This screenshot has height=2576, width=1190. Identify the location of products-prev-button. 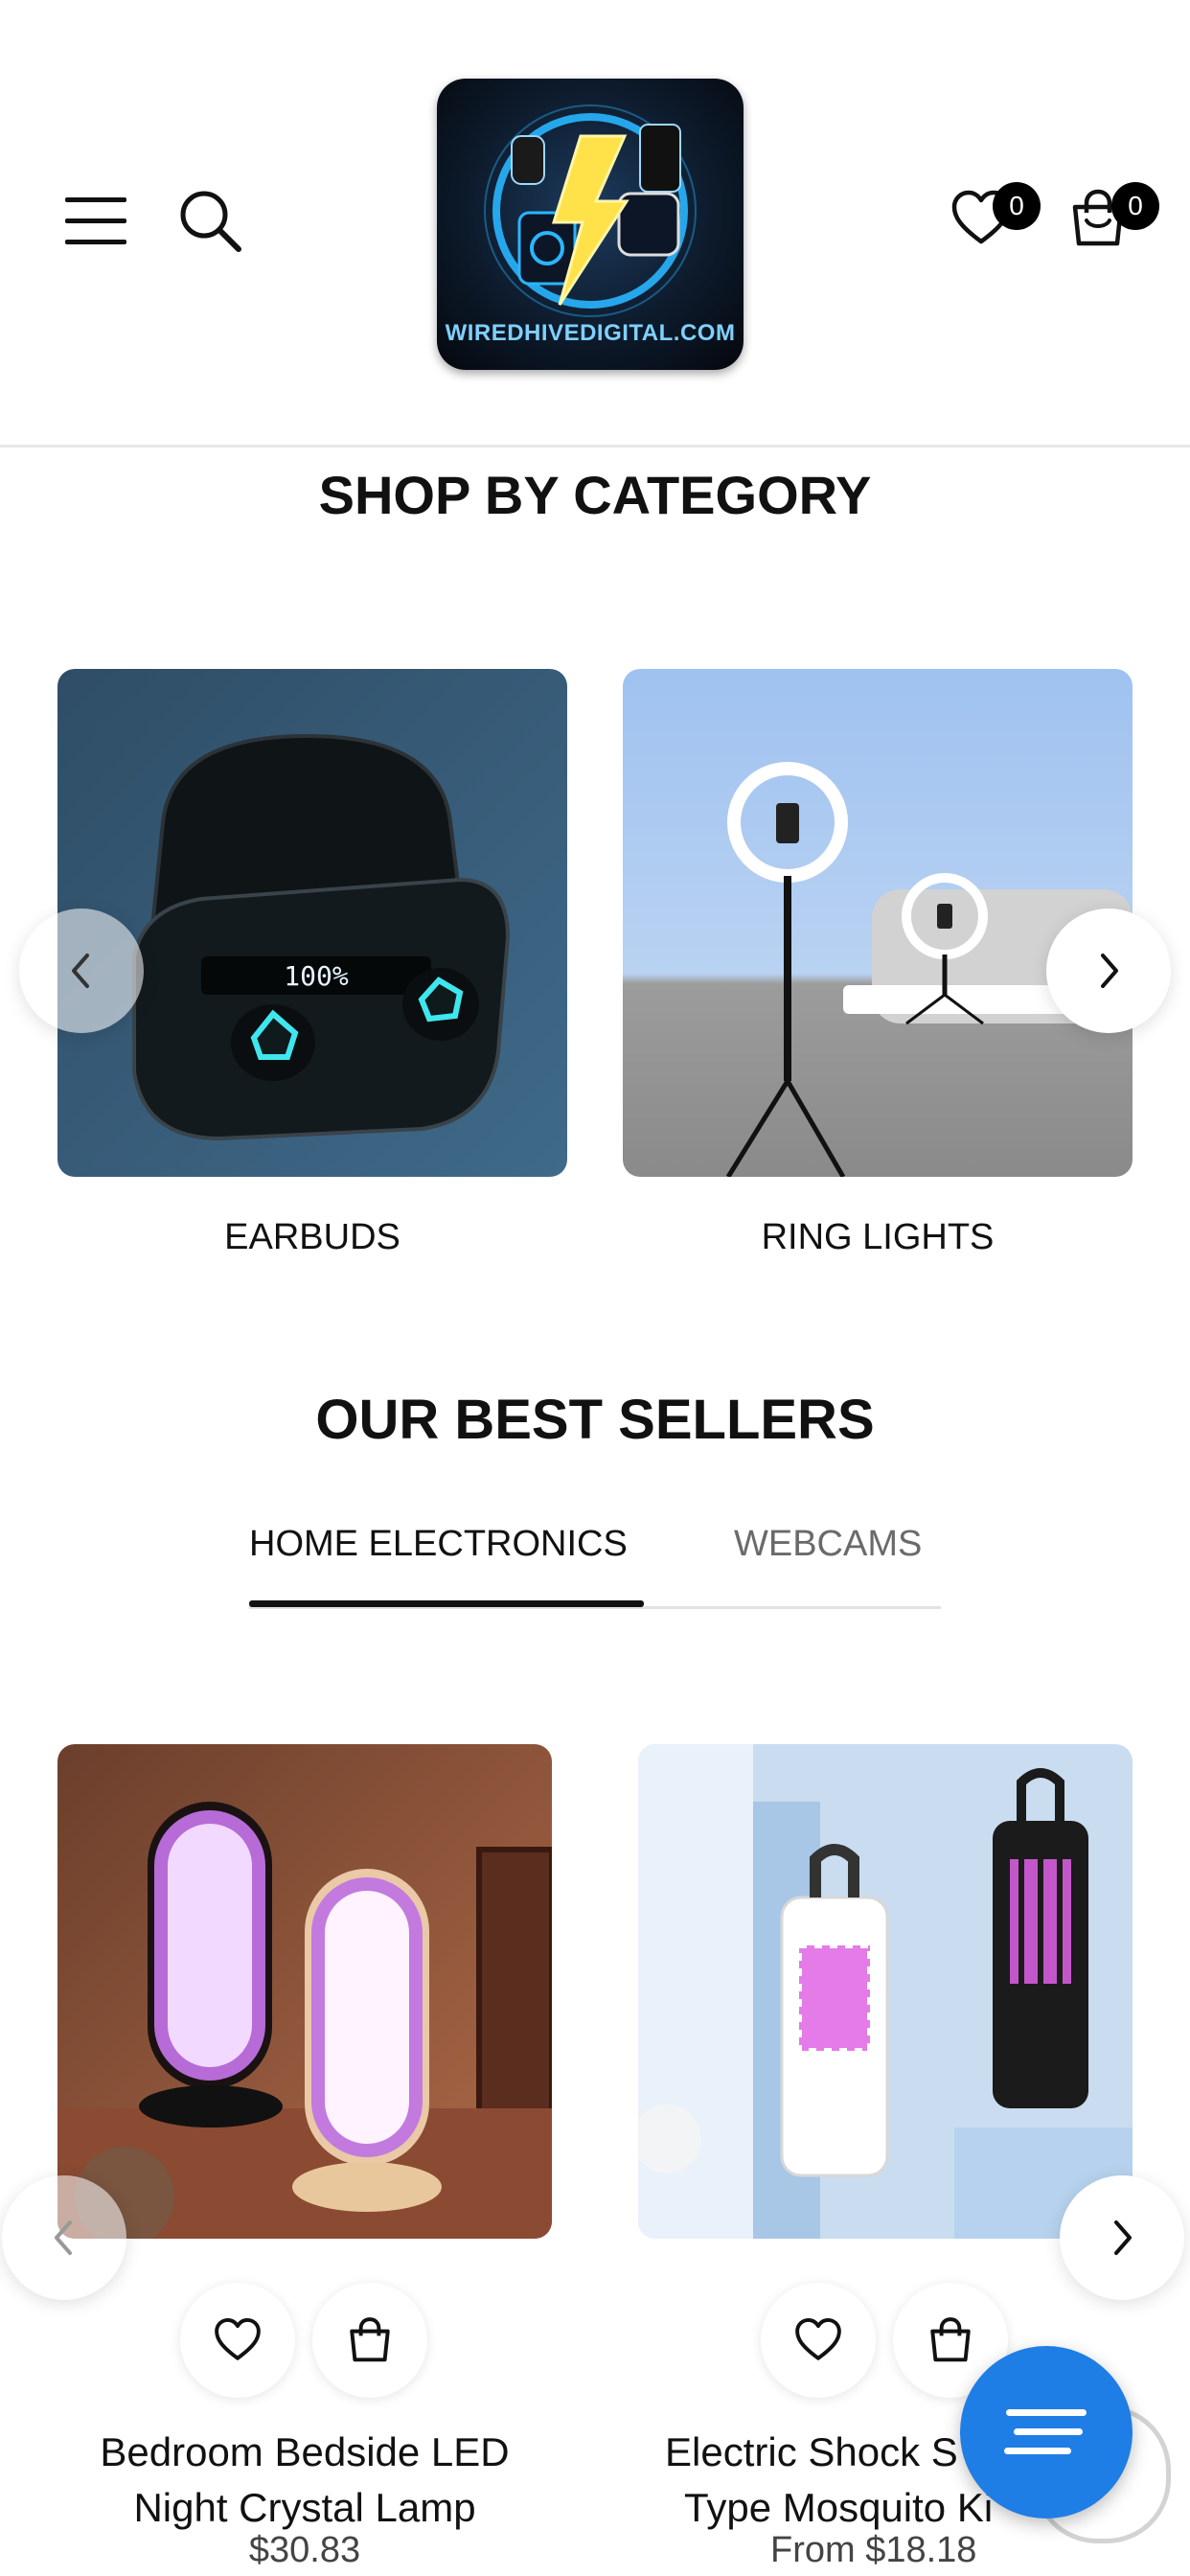
(64, 2237).